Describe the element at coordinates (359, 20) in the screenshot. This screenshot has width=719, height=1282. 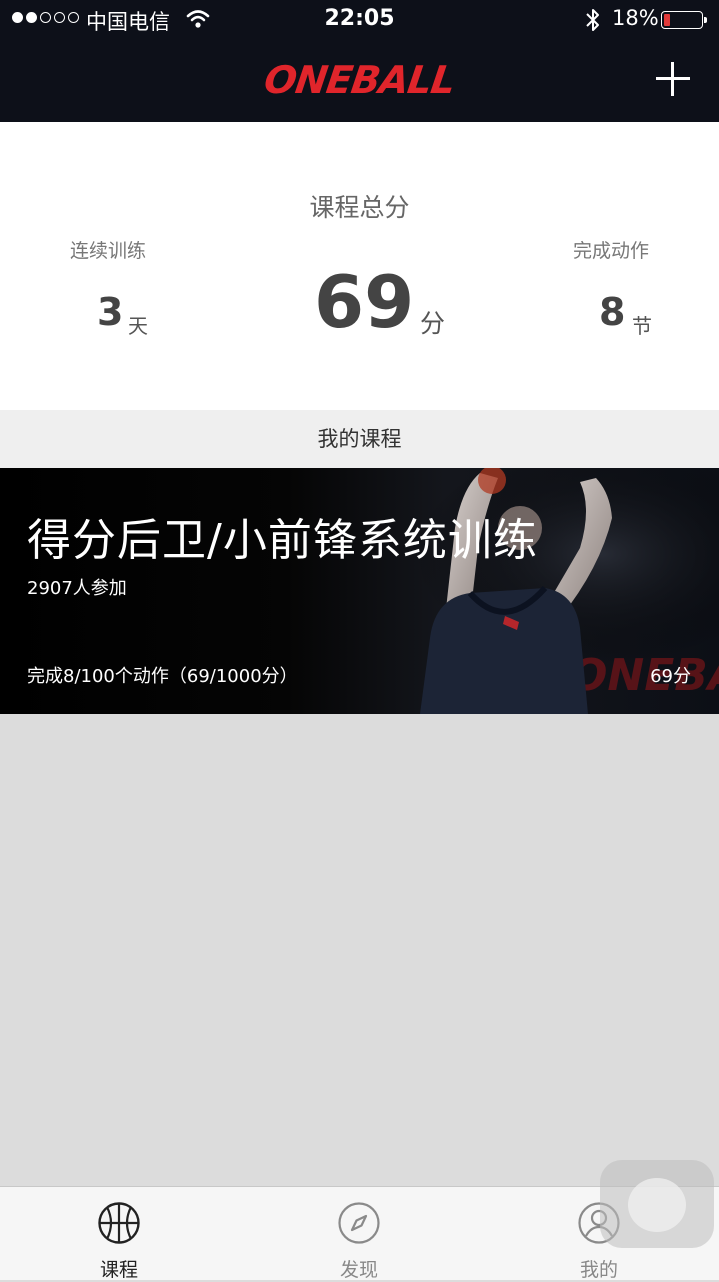
I see `status-bar: 中国电信 22:05 18%` at that location.